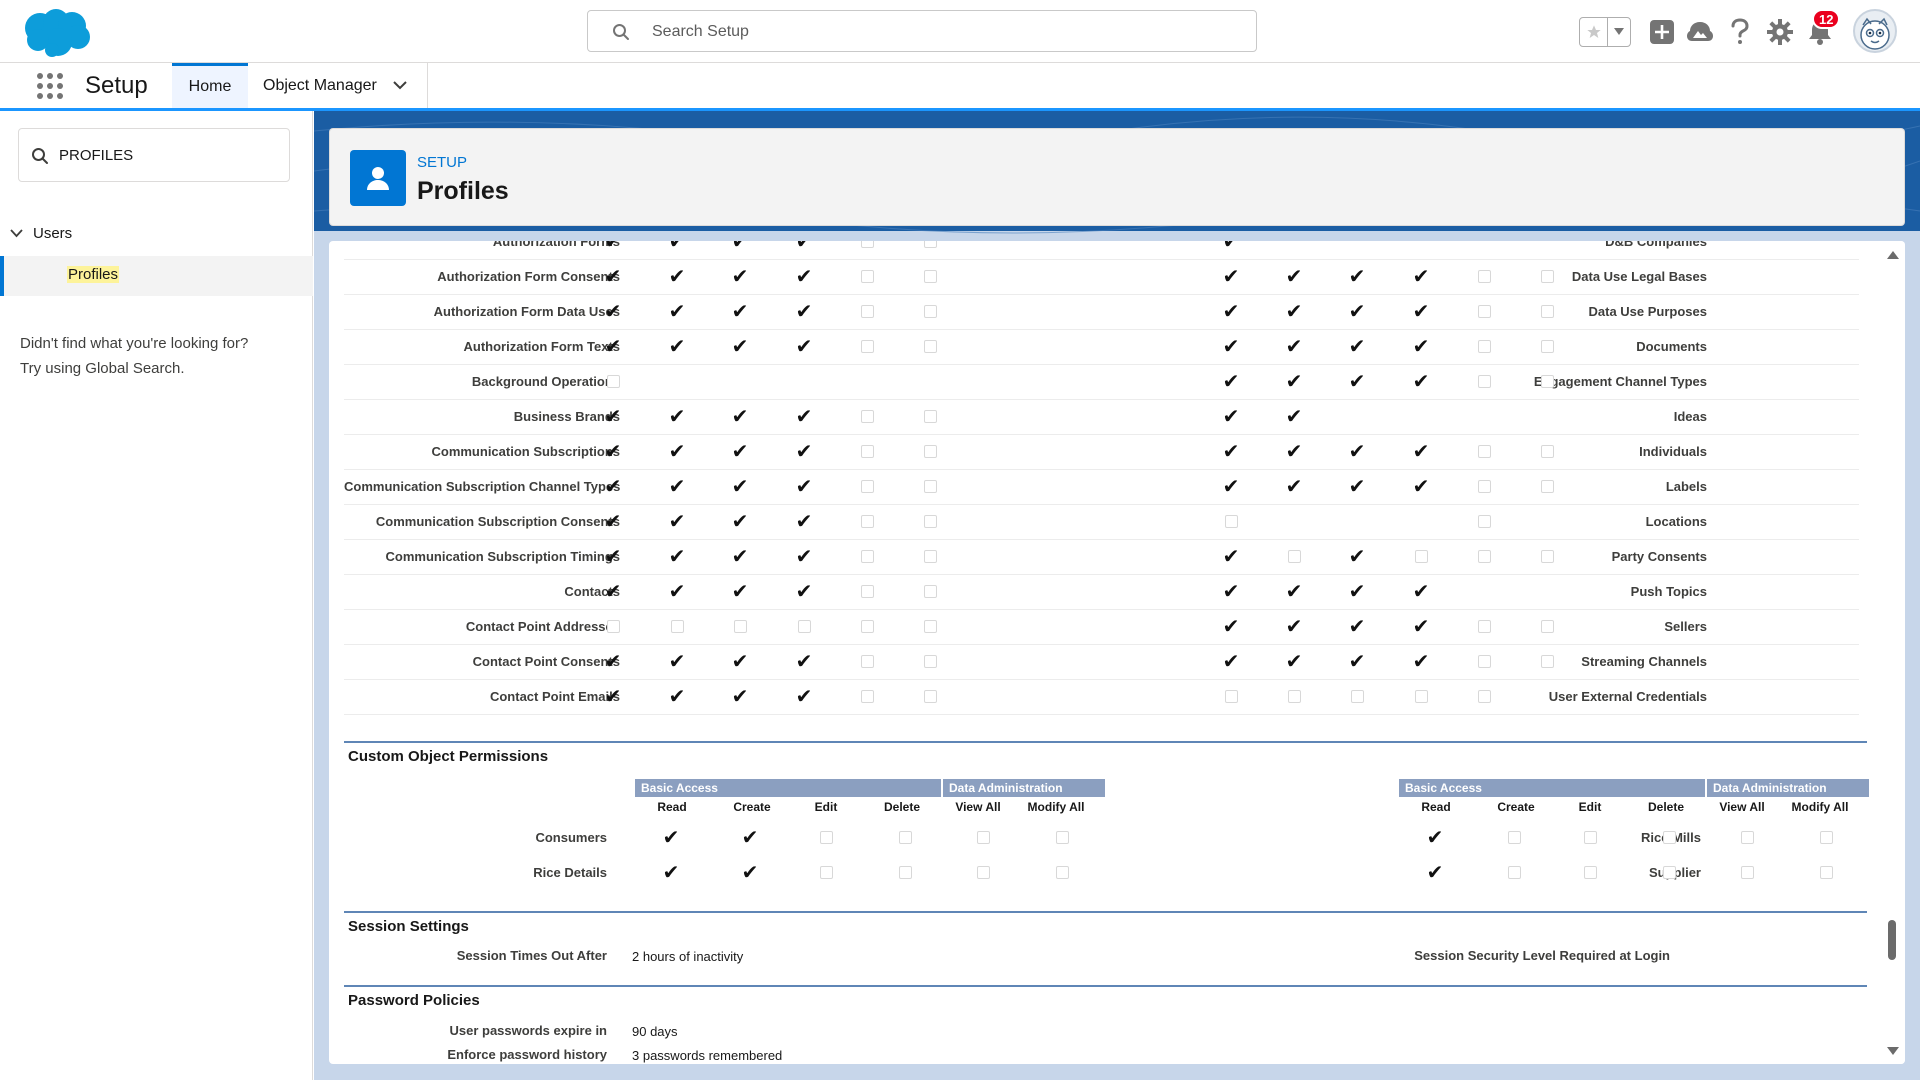  I want to click on tab-object-manager: Object Manager, so click(338, 85).